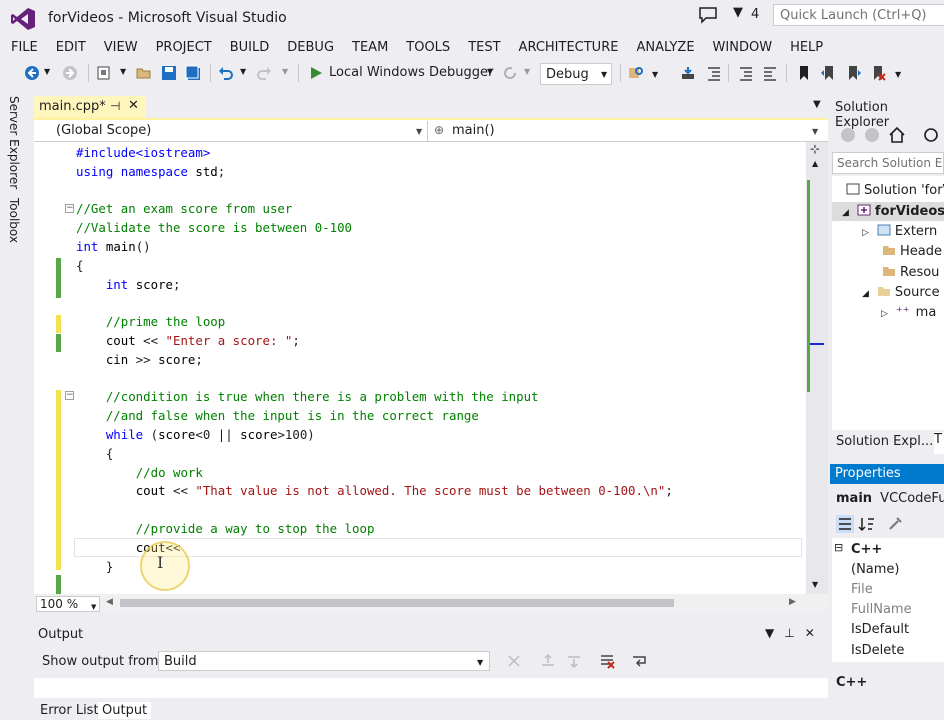 This screenshot has height=720, width=944. What do you see at coordinates (150, 171) in the screenshot?
I see `code-line: using namespace std;` at bounding box center [150, 171].